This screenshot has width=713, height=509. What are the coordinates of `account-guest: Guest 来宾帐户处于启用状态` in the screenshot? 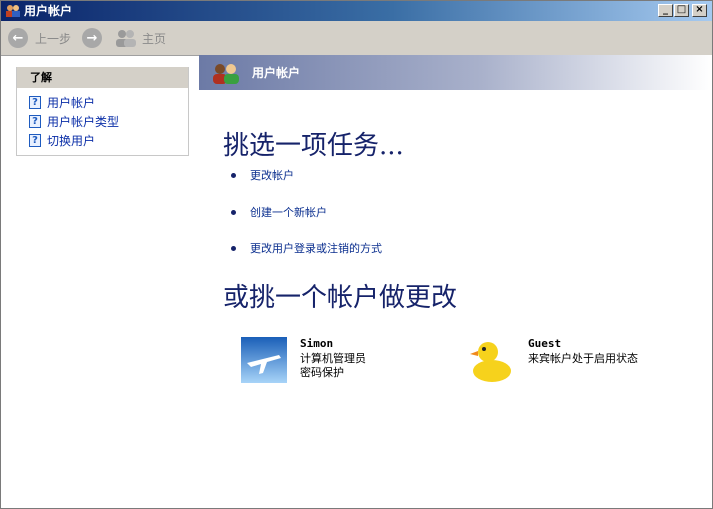 It's located at (579, 362).